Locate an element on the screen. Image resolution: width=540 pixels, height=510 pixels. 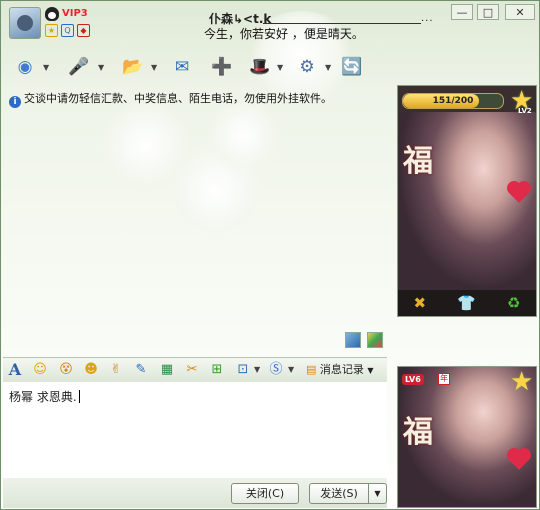
minimize-button: — is located at coordinates (462, 12).